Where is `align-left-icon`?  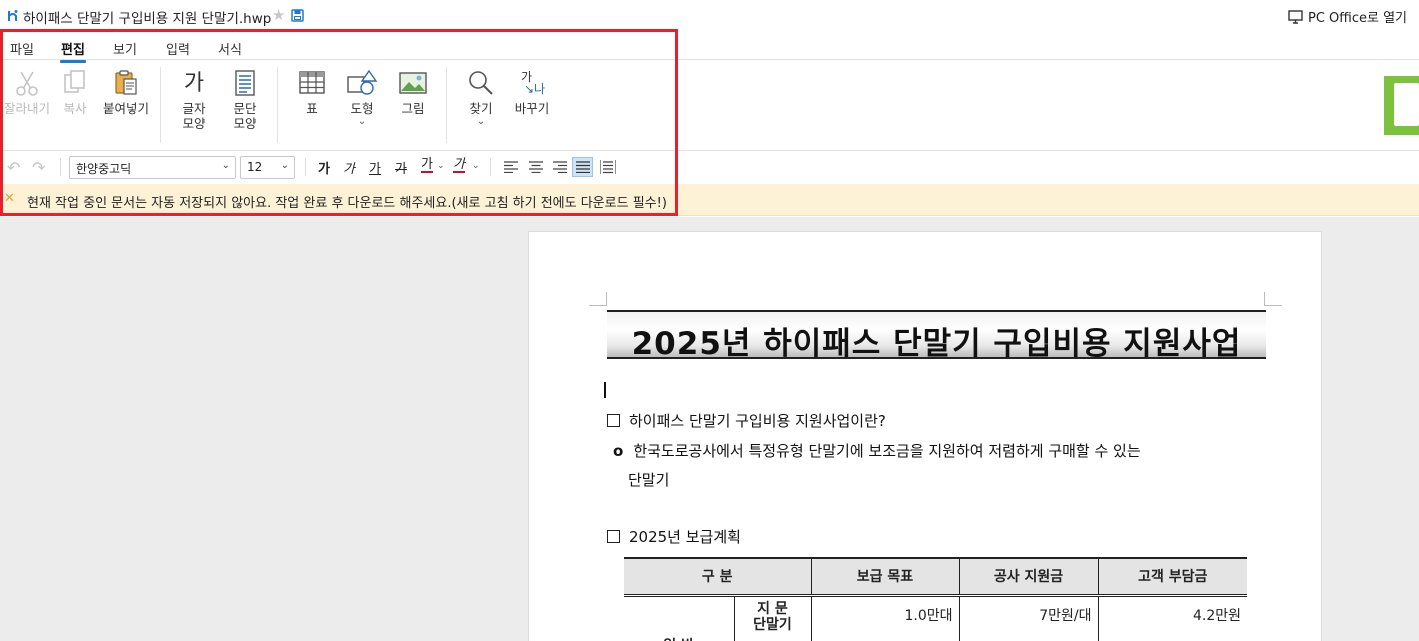 align-left-icon is located at coordinates (510, 167).